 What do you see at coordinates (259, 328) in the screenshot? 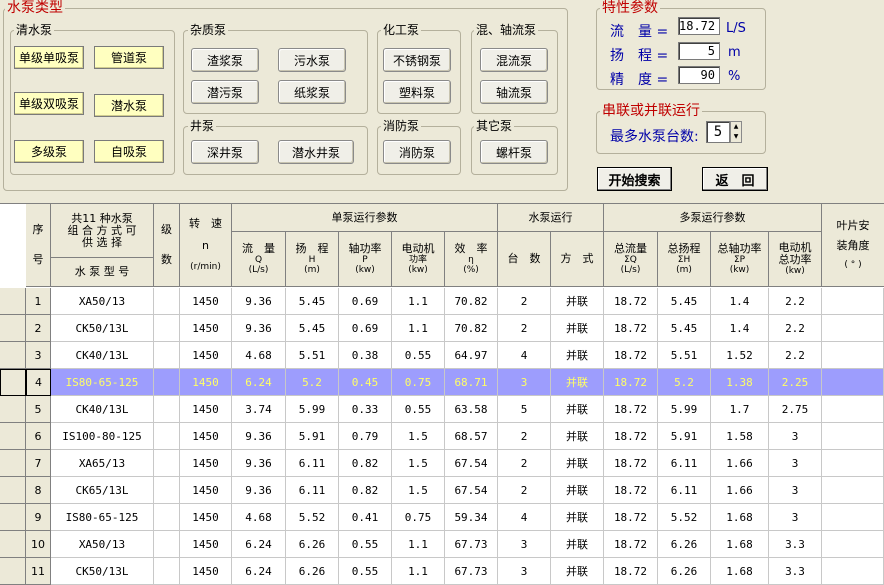
I see `cell-q: 9.36` at bounding box center [259, 328].